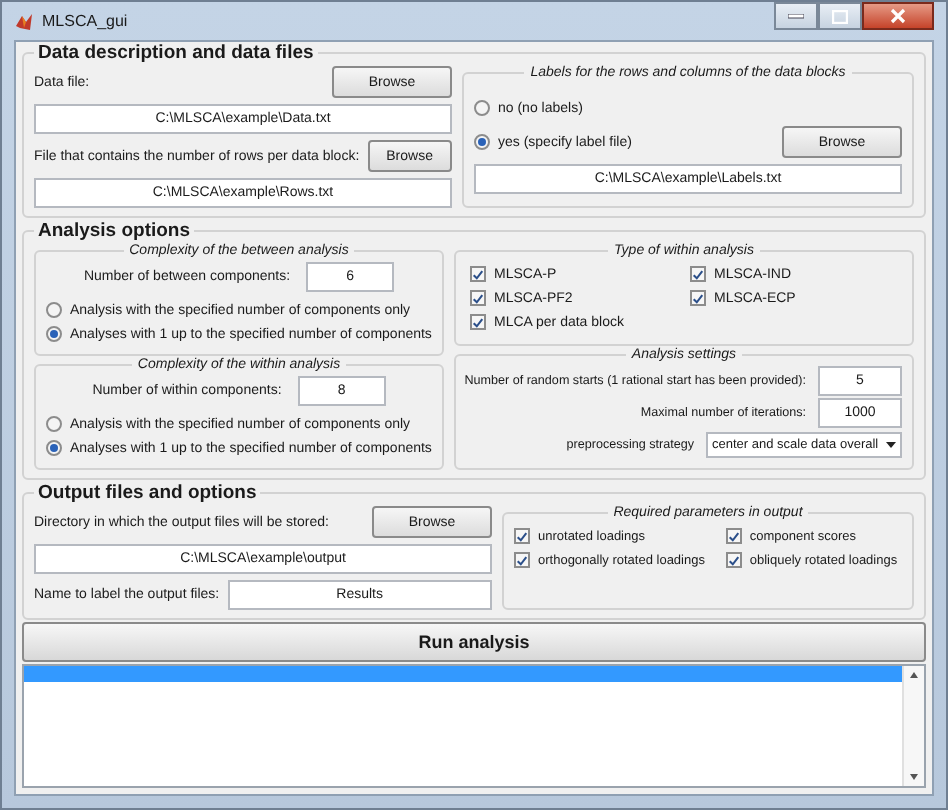 Image resolution: width=948 pixels, height=810 pixels. I want to click on app-icon, so click(24, 21).